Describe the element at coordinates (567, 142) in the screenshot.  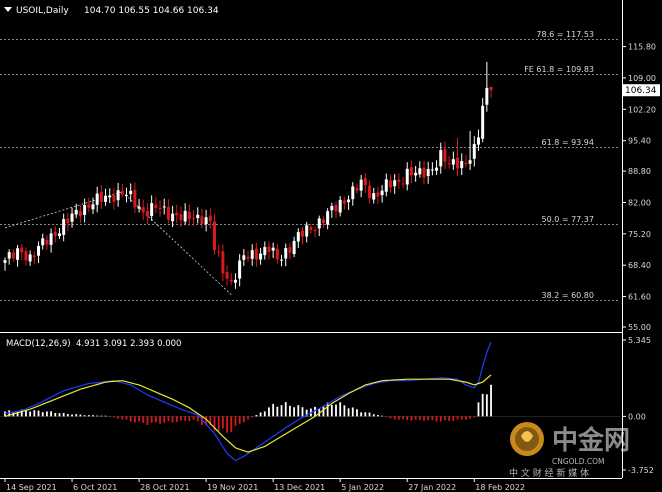
I see `fib-level-label: 61.8 = 93.94` at that location.